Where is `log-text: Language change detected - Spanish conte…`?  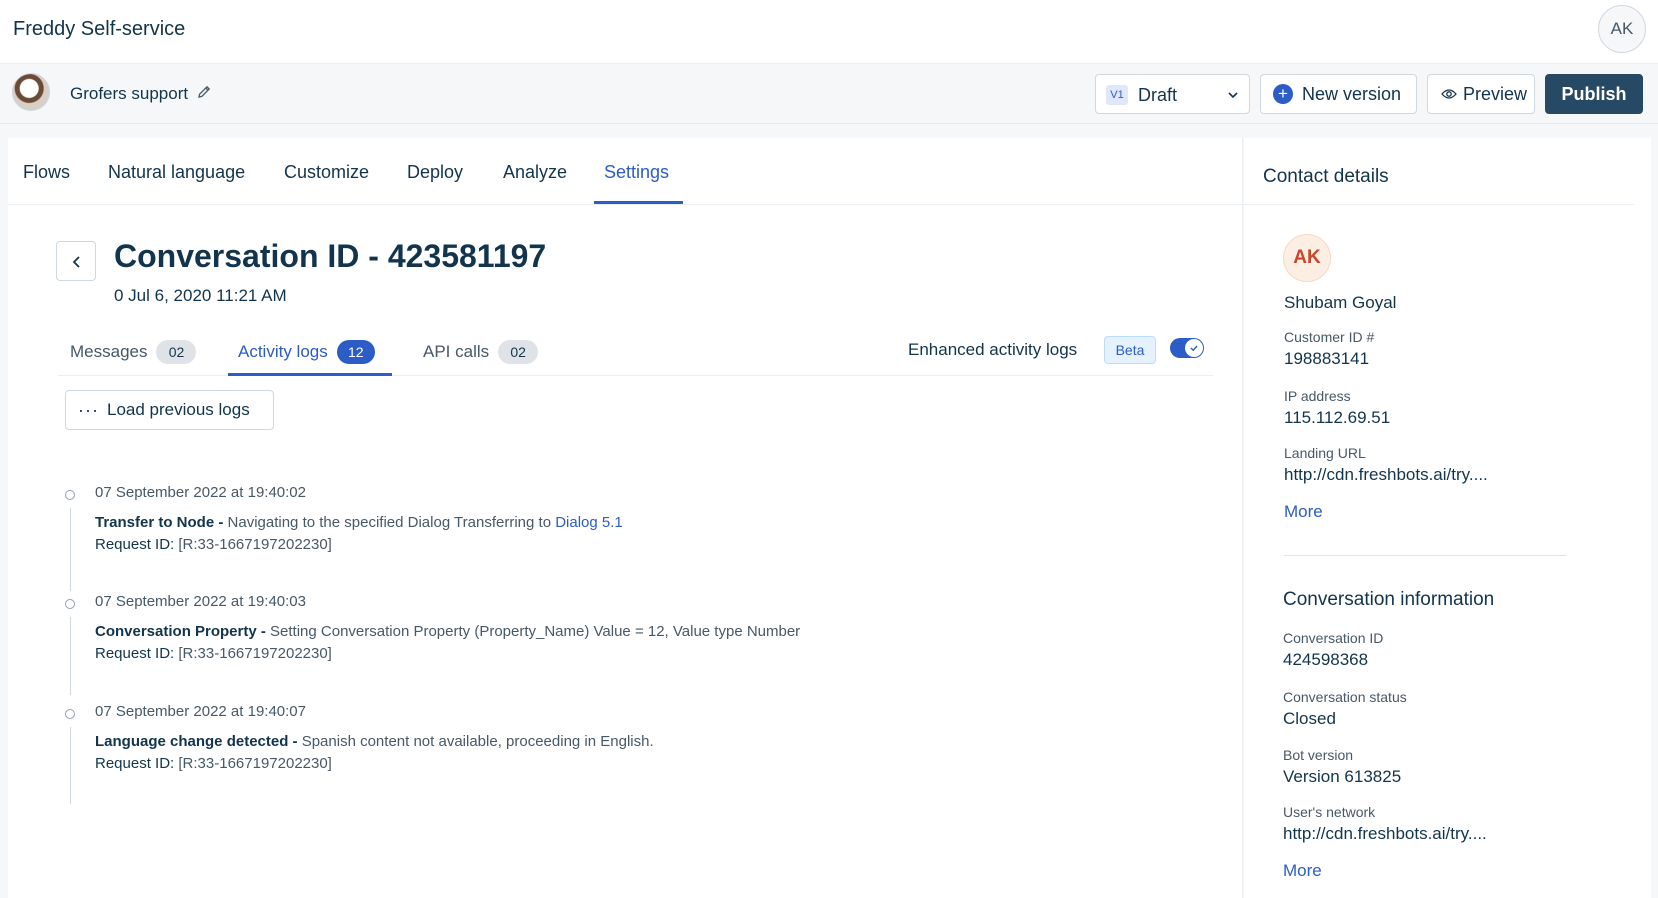 log-text: Language change detected - Spanish conte… is located at coordinates (374, 741).